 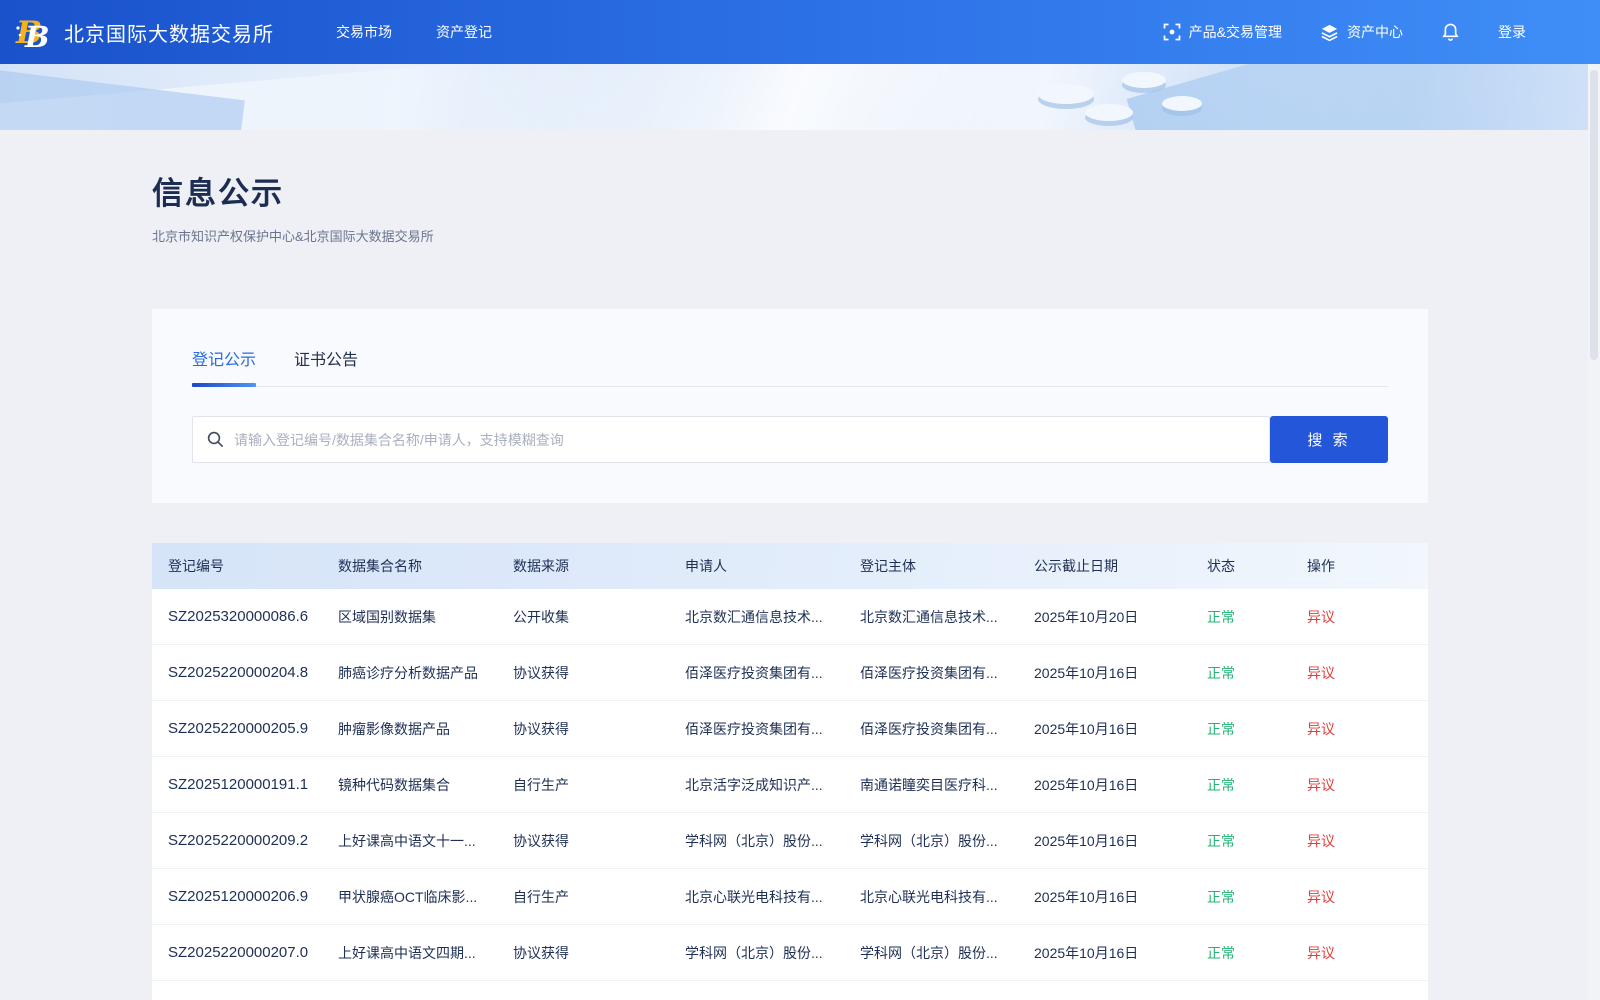 I want to click on product-trade-mgmt-menu: 产品&交易管理, so click(x=1222, y=32).